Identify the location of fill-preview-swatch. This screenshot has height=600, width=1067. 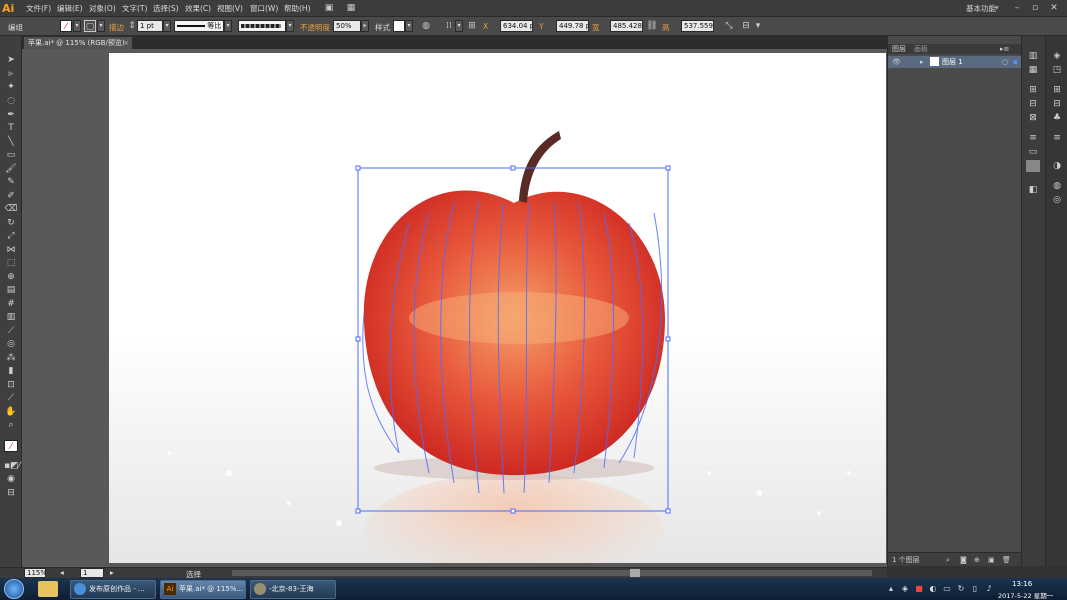
(1033, 166).